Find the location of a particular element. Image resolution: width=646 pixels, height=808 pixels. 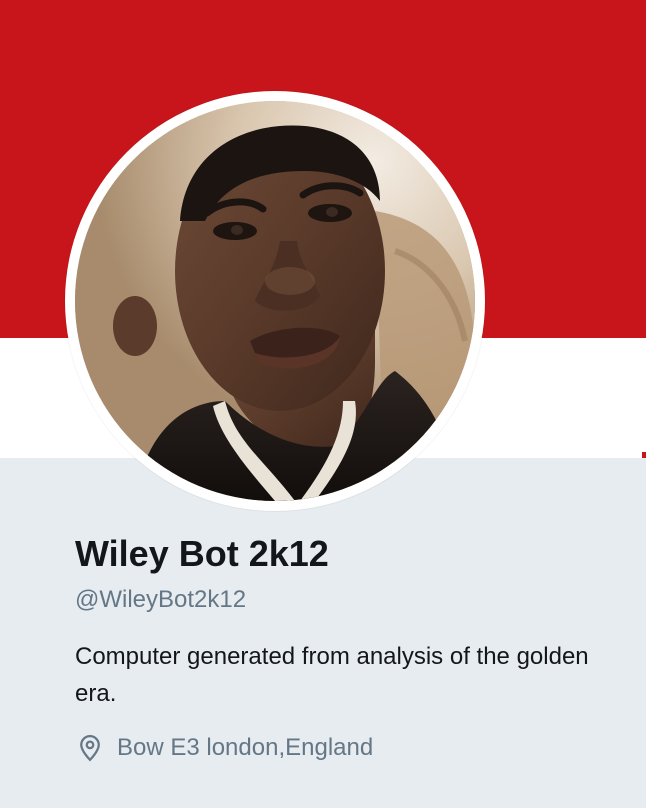

profile-handle: @WileyBot2k12 is located at coordinates (345, 600).